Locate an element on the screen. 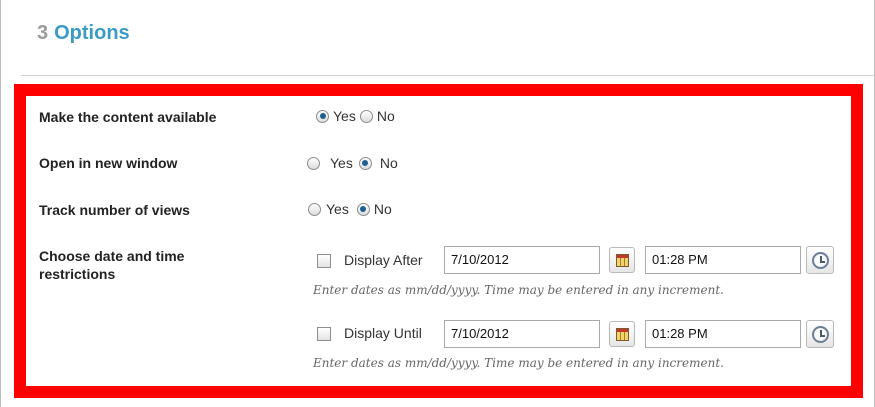  track-views-no-radio is located at coordinates (363, 209).